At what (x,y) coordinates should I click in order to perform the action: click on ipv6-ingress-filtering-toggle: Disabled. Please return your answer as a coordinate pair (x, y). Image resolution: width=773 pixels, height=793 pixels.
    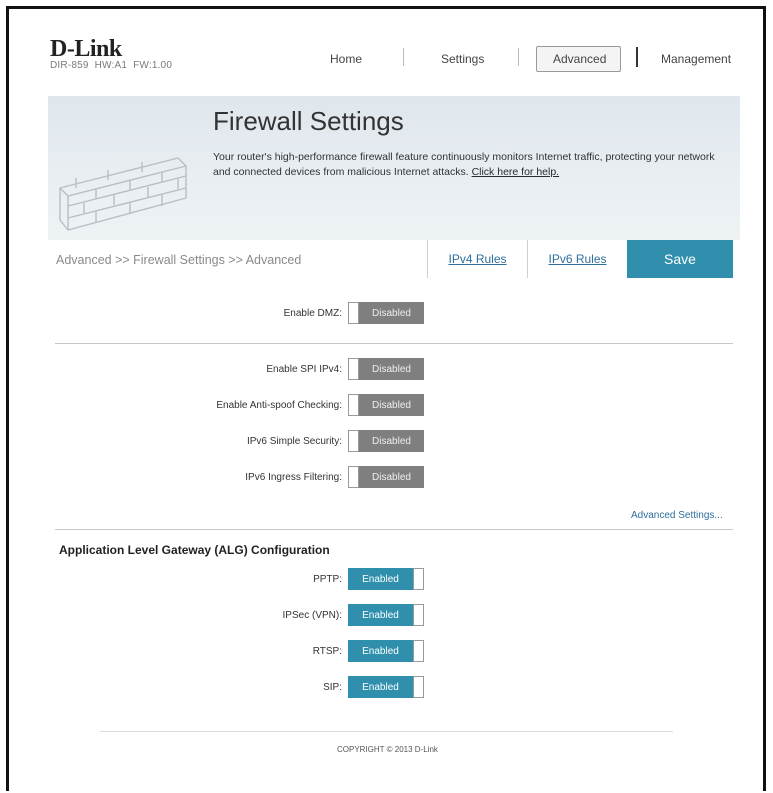
    Looking at the image, I should click on (386, 477).